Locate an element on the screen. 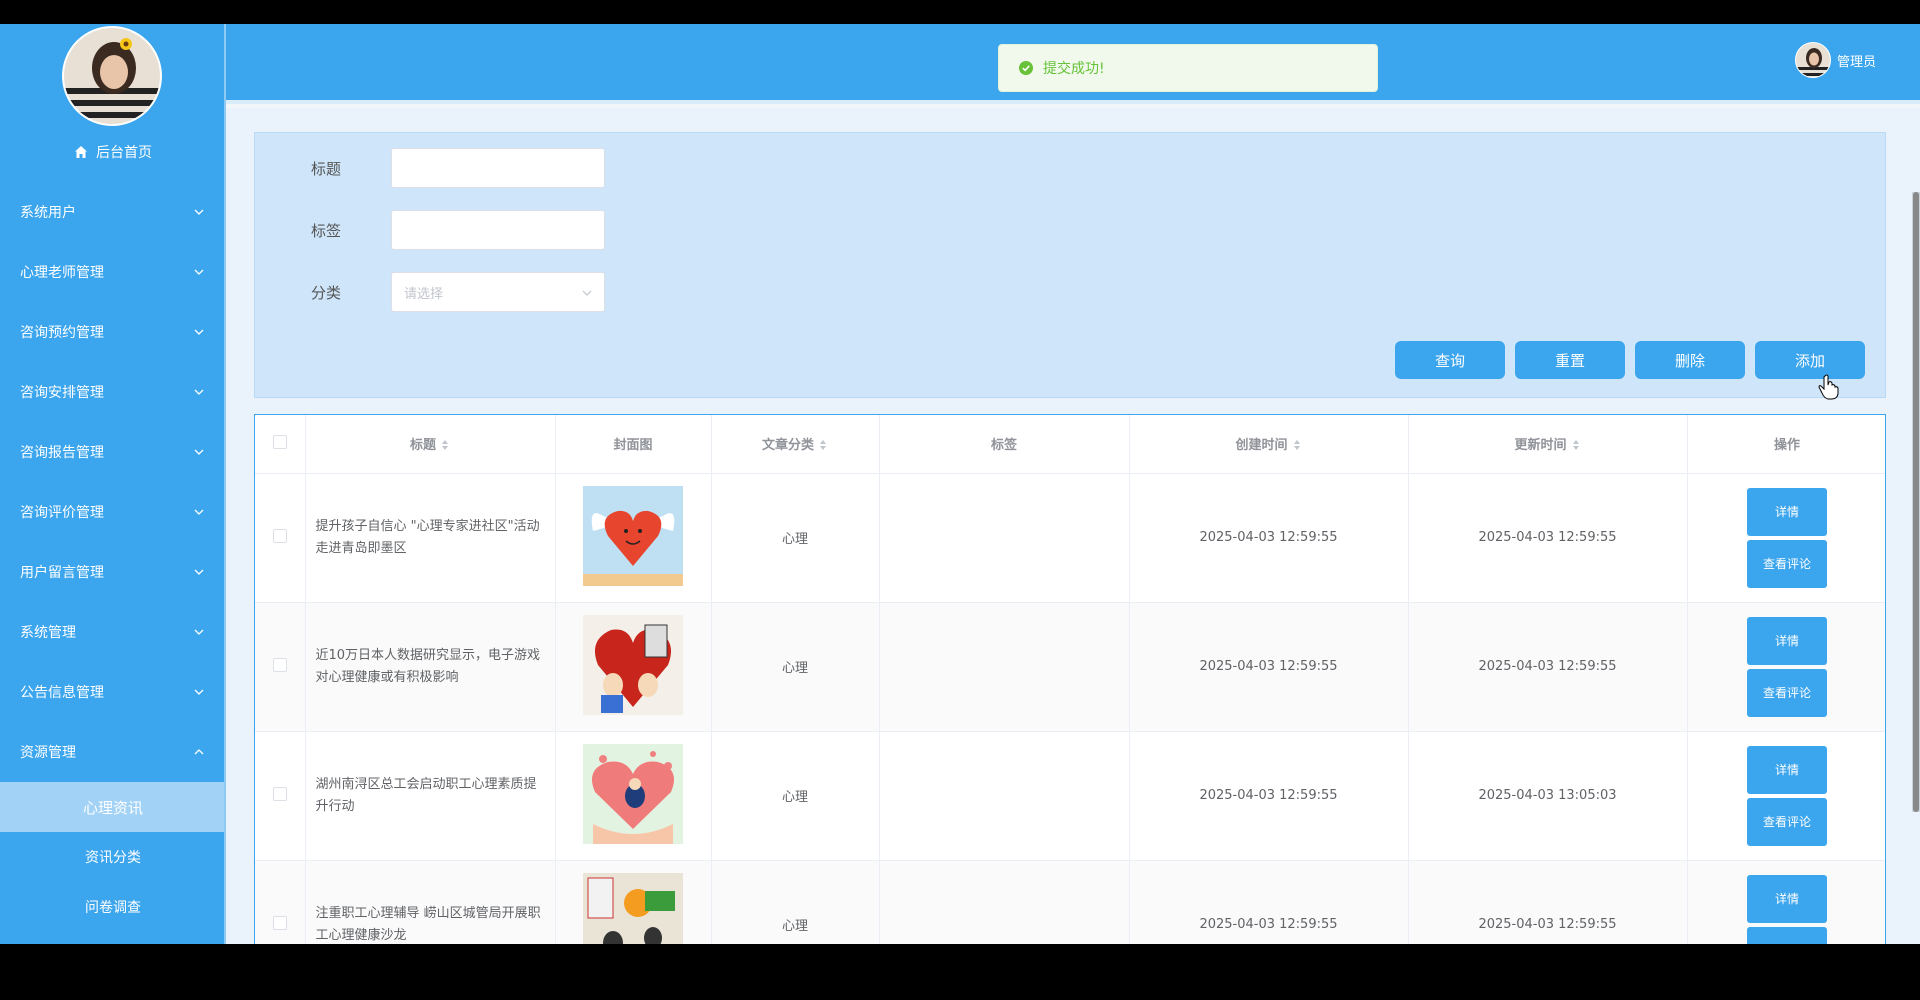 Image resolution: width=1920 pixels, height=1000 pixels. chevron-up-icon is located at coordinates (199, 752).